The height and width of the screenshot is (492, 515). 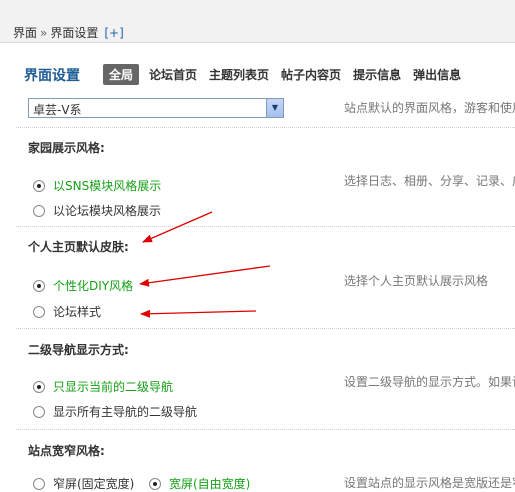 What do you see at coordinates (205, 276) in the screenshot?
I see `arrow-to-diy-style` at bounding box center [205, 276].